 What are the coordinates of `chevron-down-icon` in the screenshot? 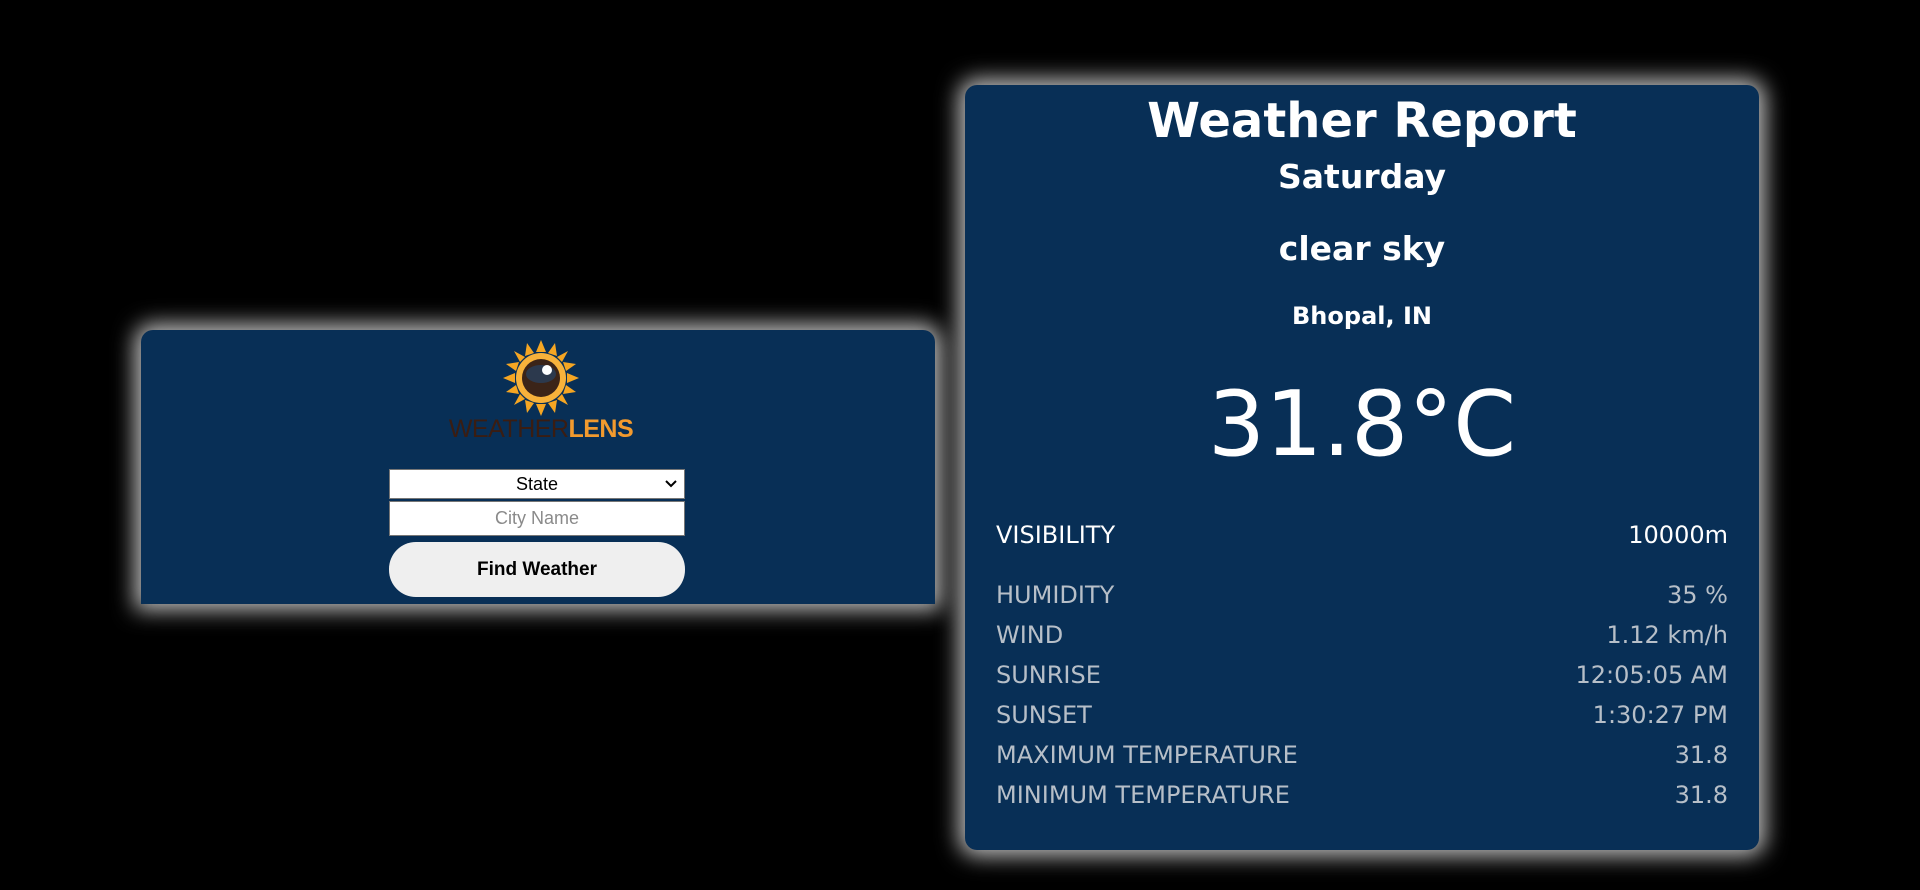 It's located at (671, 484).